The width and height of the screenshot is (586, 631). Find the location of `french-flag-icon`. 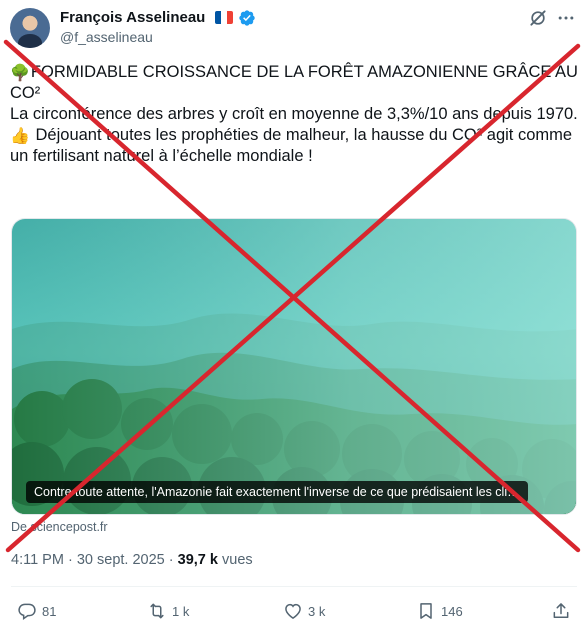

french-flag-icon is located at coordinates (224, 17).